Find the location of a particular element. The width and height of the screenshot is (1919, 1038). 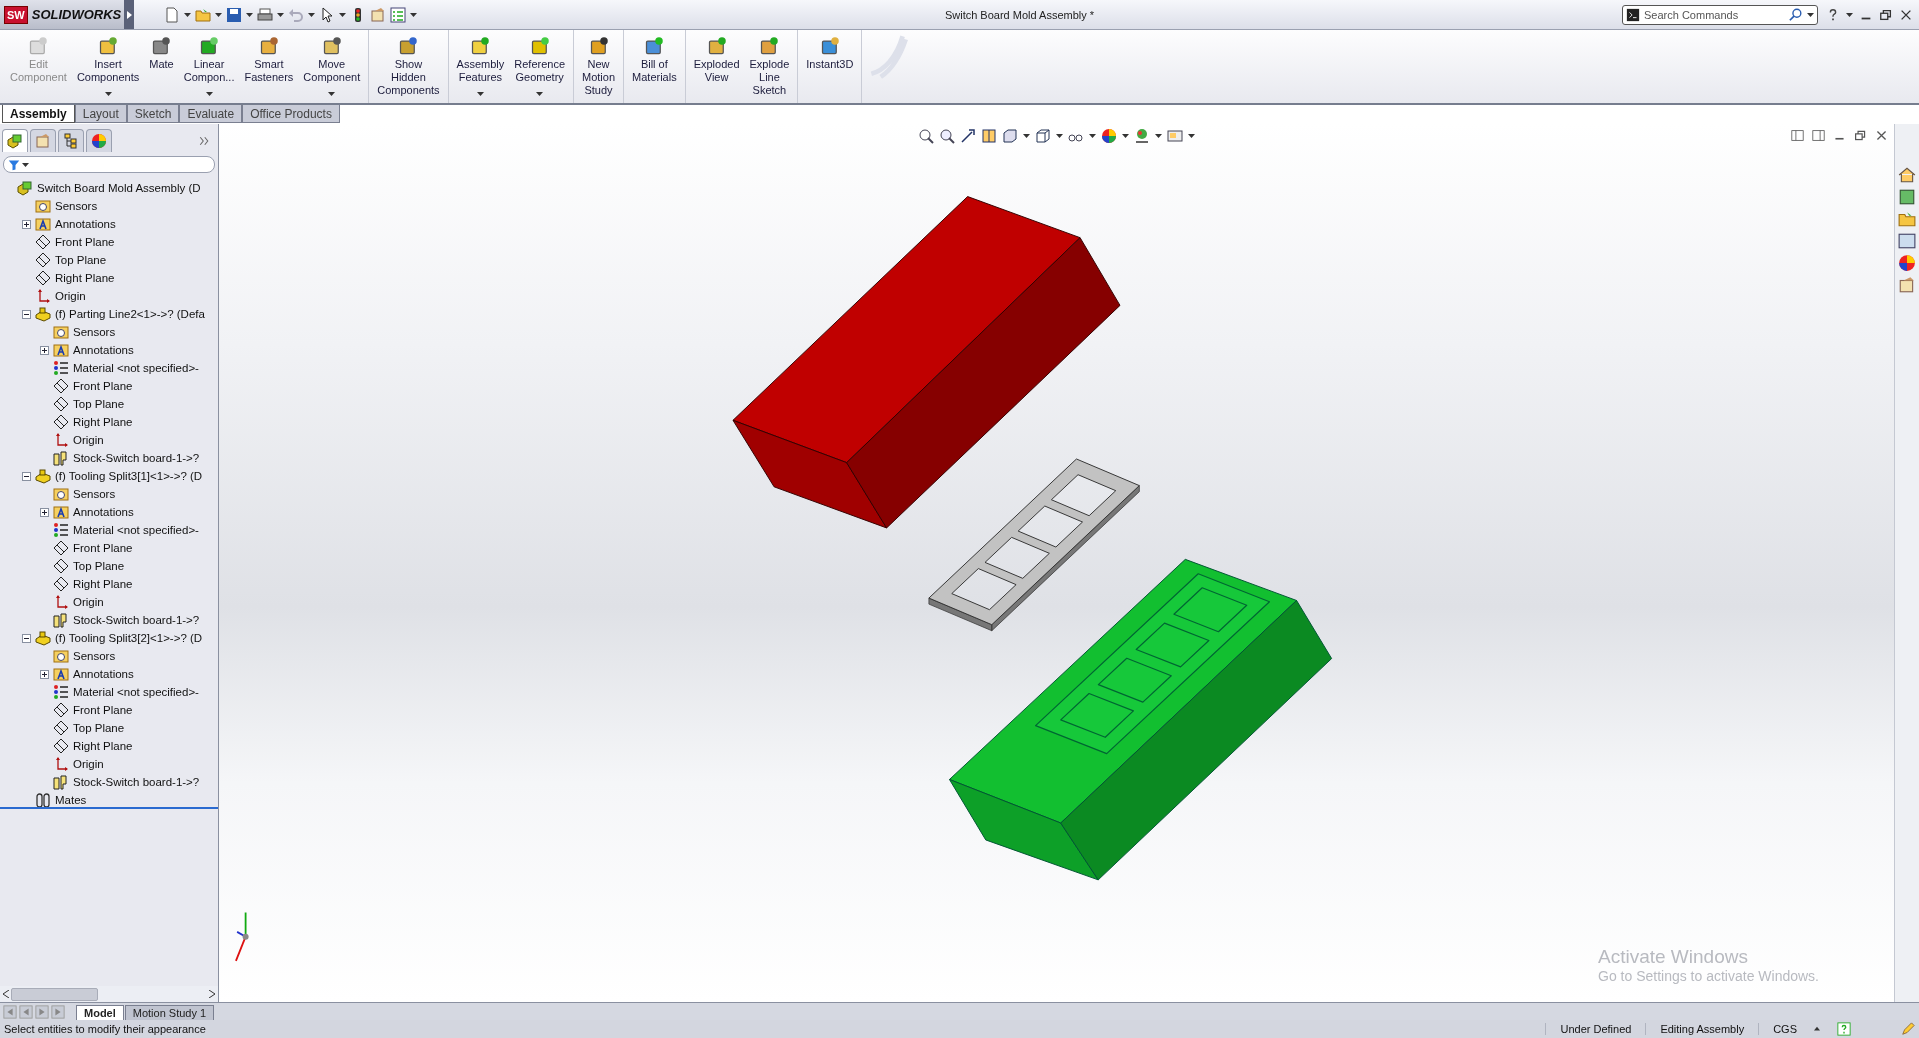

tree-item-label: (f) Parting Line2<1>->? (Defa is located at coordinates (130, 314).